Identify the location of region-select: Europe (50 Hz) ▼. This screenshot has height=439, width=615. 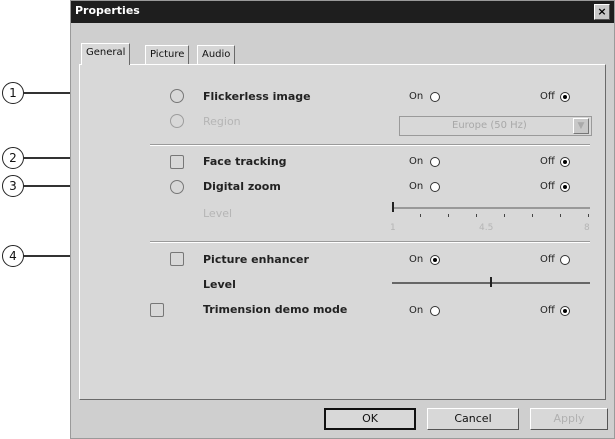
(495, 126).